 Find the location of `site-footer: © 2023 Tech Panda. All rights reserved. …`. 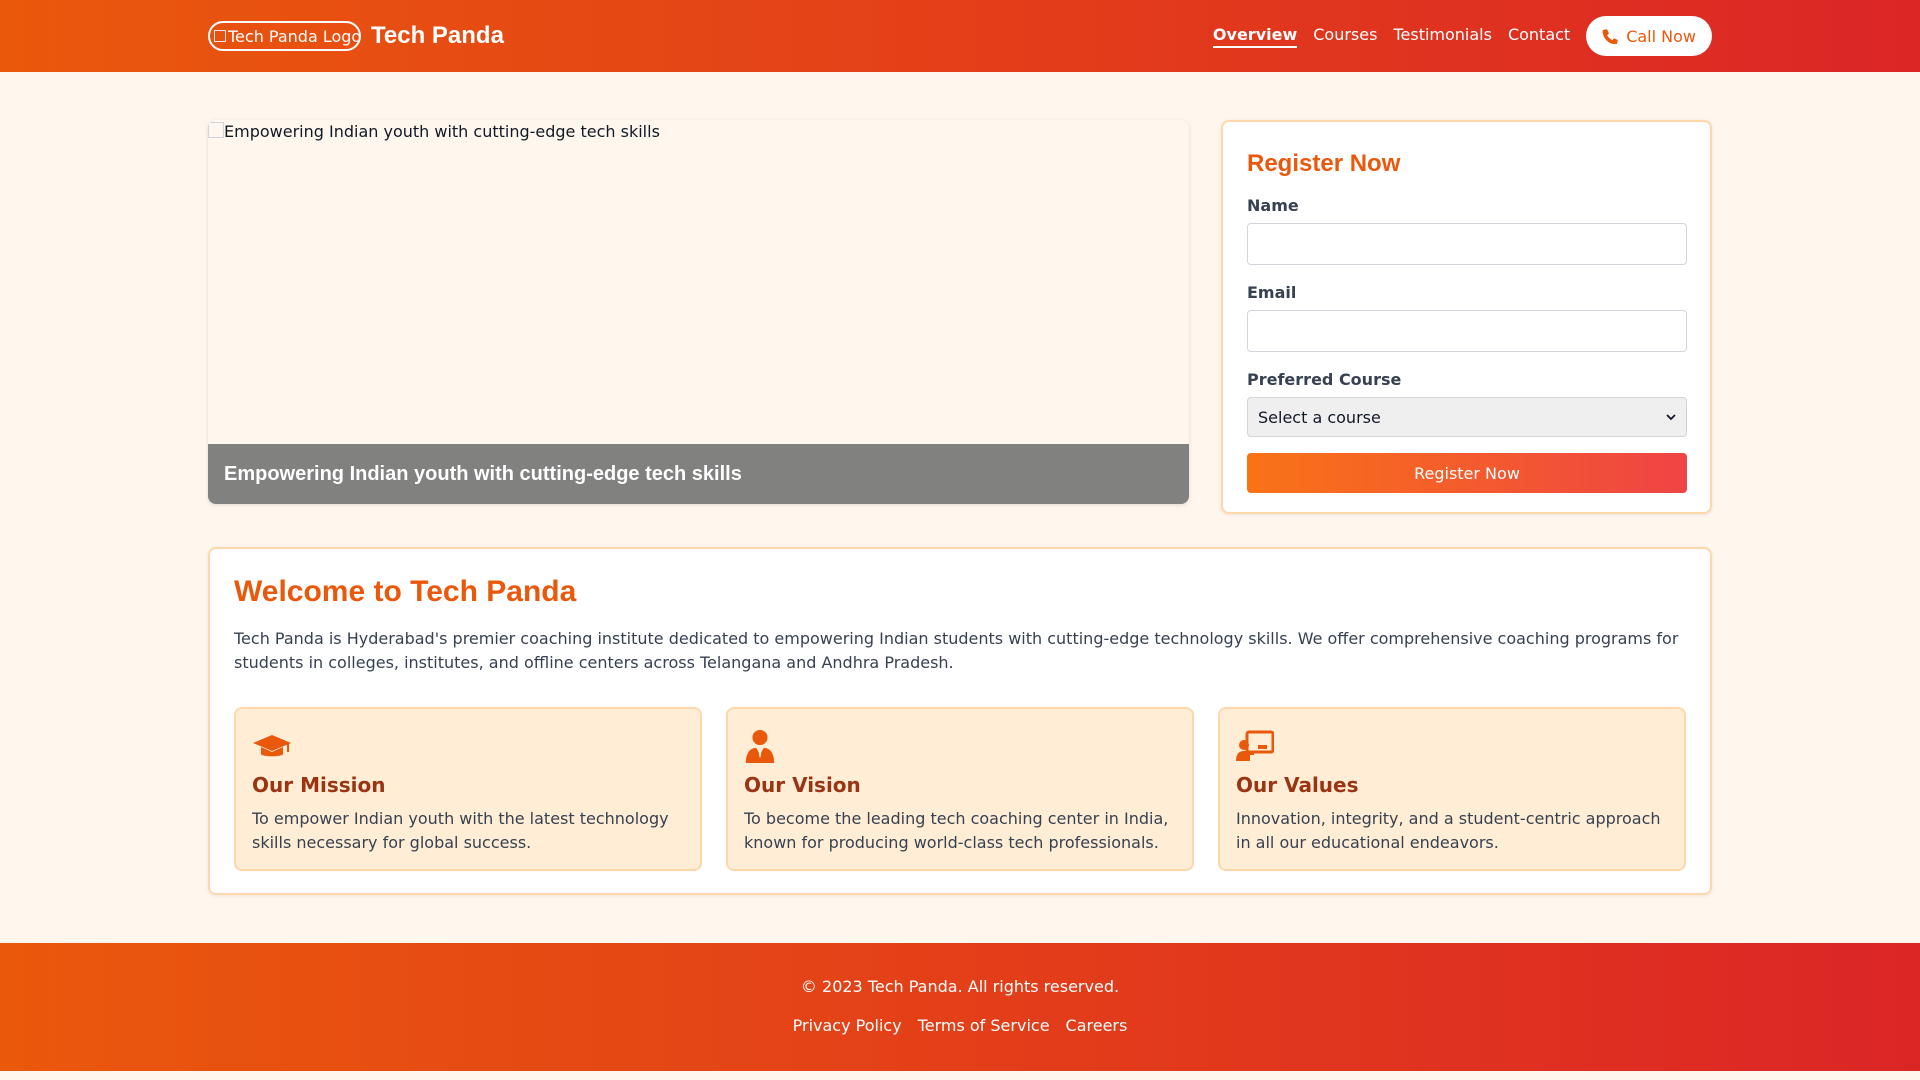

site-footer: © 2023 Tech Panda. All rights reserved. … is located at coordinates (960, 1007).